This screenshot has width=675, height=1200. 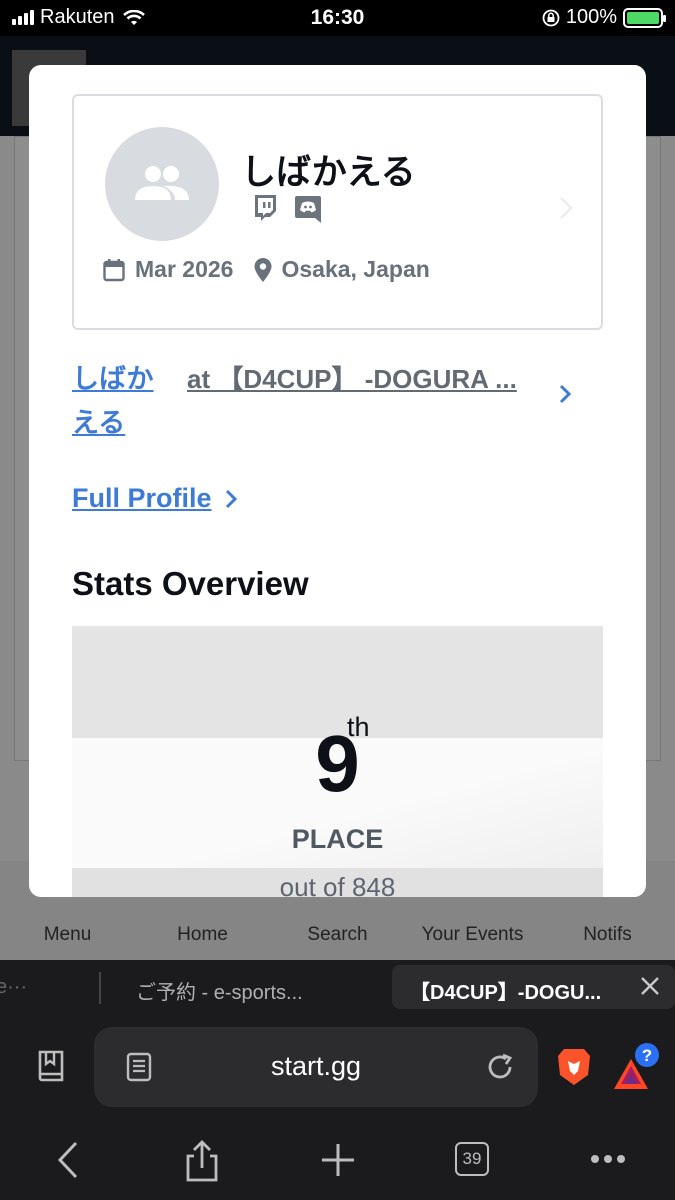 I want to click on url-text: start.gg, so click(x=316, y=1066).